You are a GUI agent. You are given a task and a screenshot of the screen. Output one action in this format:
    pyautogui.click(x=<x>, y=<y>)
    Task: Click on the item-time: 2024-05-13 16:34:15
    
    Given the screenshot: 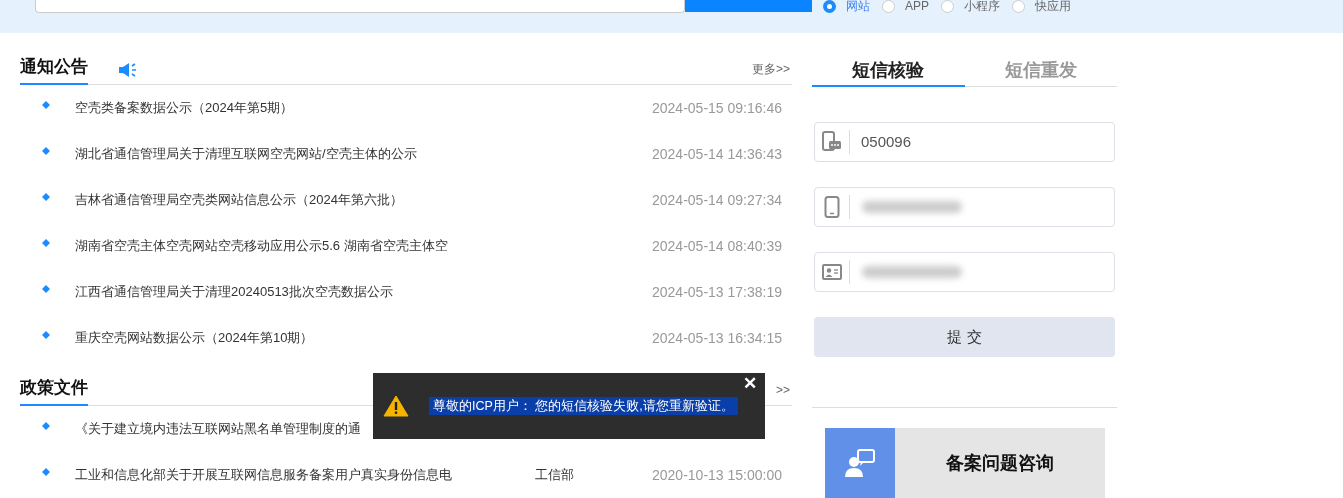 What is the action you would take?
    pyautogui.click(x=717, y=338)
    